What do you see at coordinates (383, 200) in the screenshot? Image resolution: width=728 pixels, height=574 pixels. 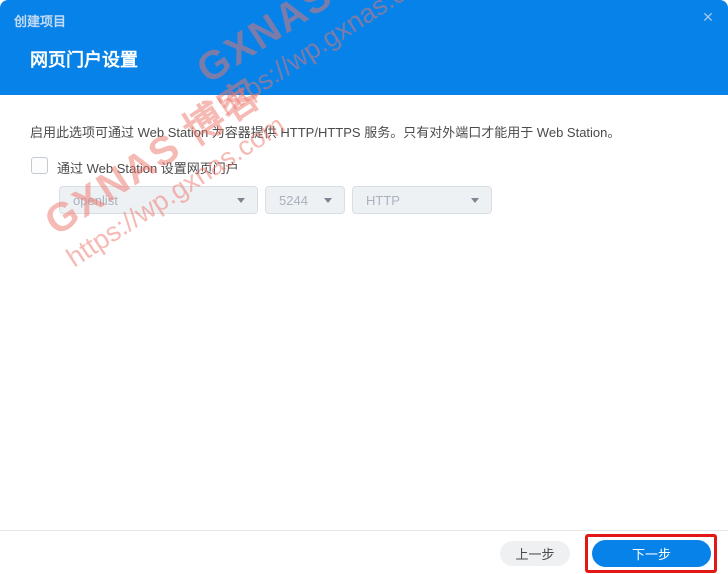 I see `protocol-select-value: HTTP` at bounding box center [383, 200].